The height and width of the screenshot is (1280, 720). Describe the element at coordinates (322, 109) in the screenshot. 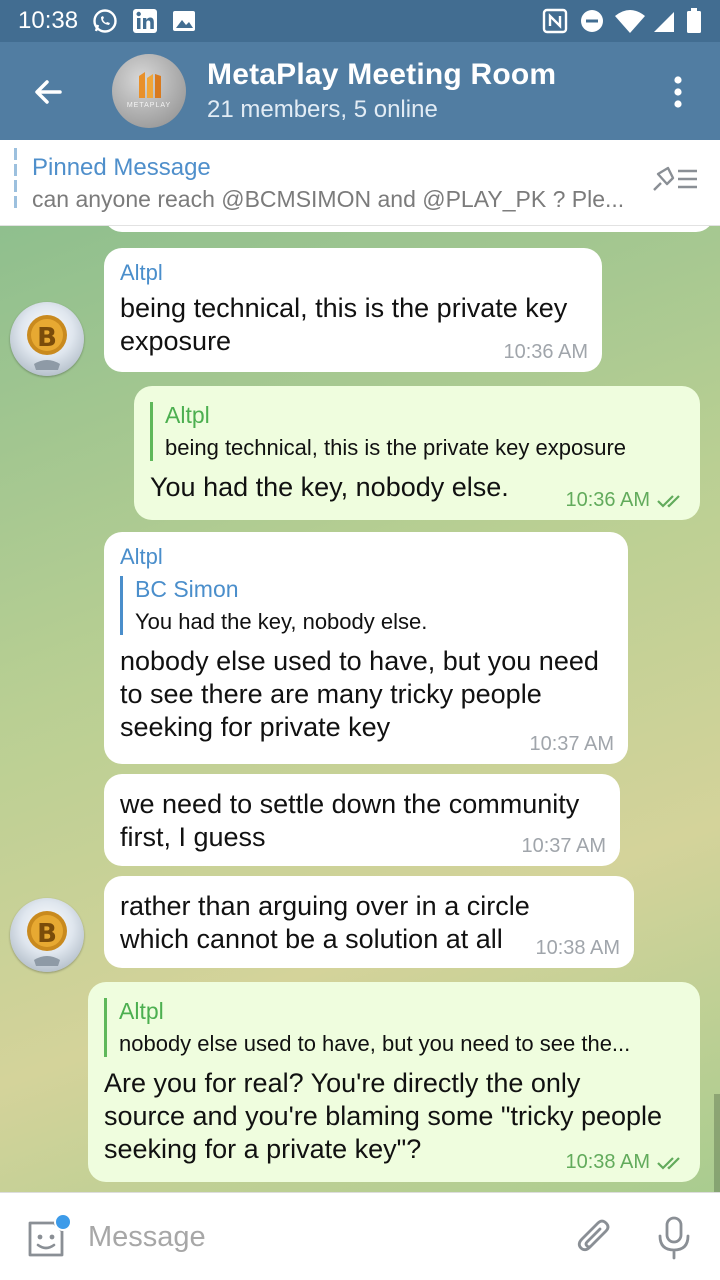

I see `chat-subtitle: 21 members, 5 online` at that location.